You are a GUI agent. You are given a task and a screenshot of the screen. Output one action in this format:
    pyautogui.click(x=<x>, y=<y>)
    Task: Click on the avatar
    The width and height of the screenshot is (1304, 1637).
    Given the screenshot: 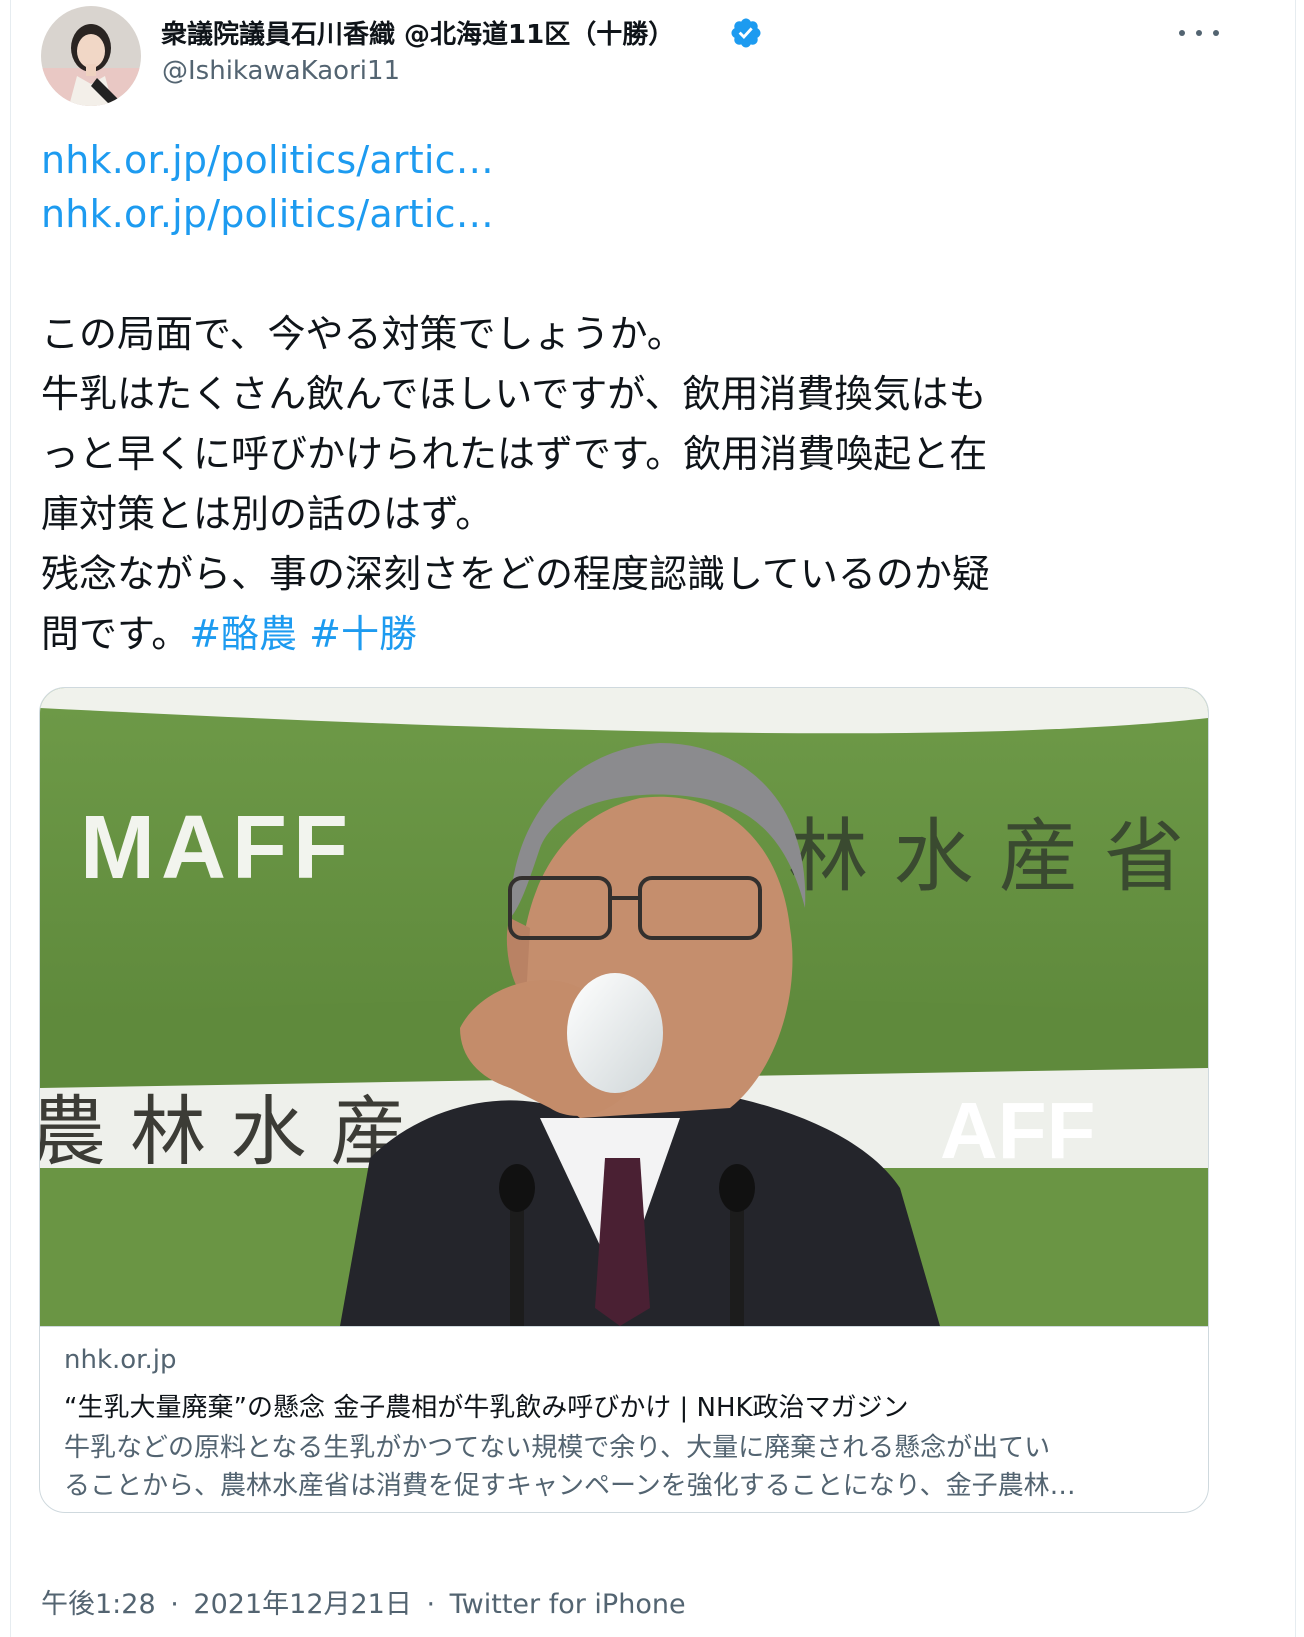 What is the action you would take?
    pyautogui.click(x=91, y=56)
    